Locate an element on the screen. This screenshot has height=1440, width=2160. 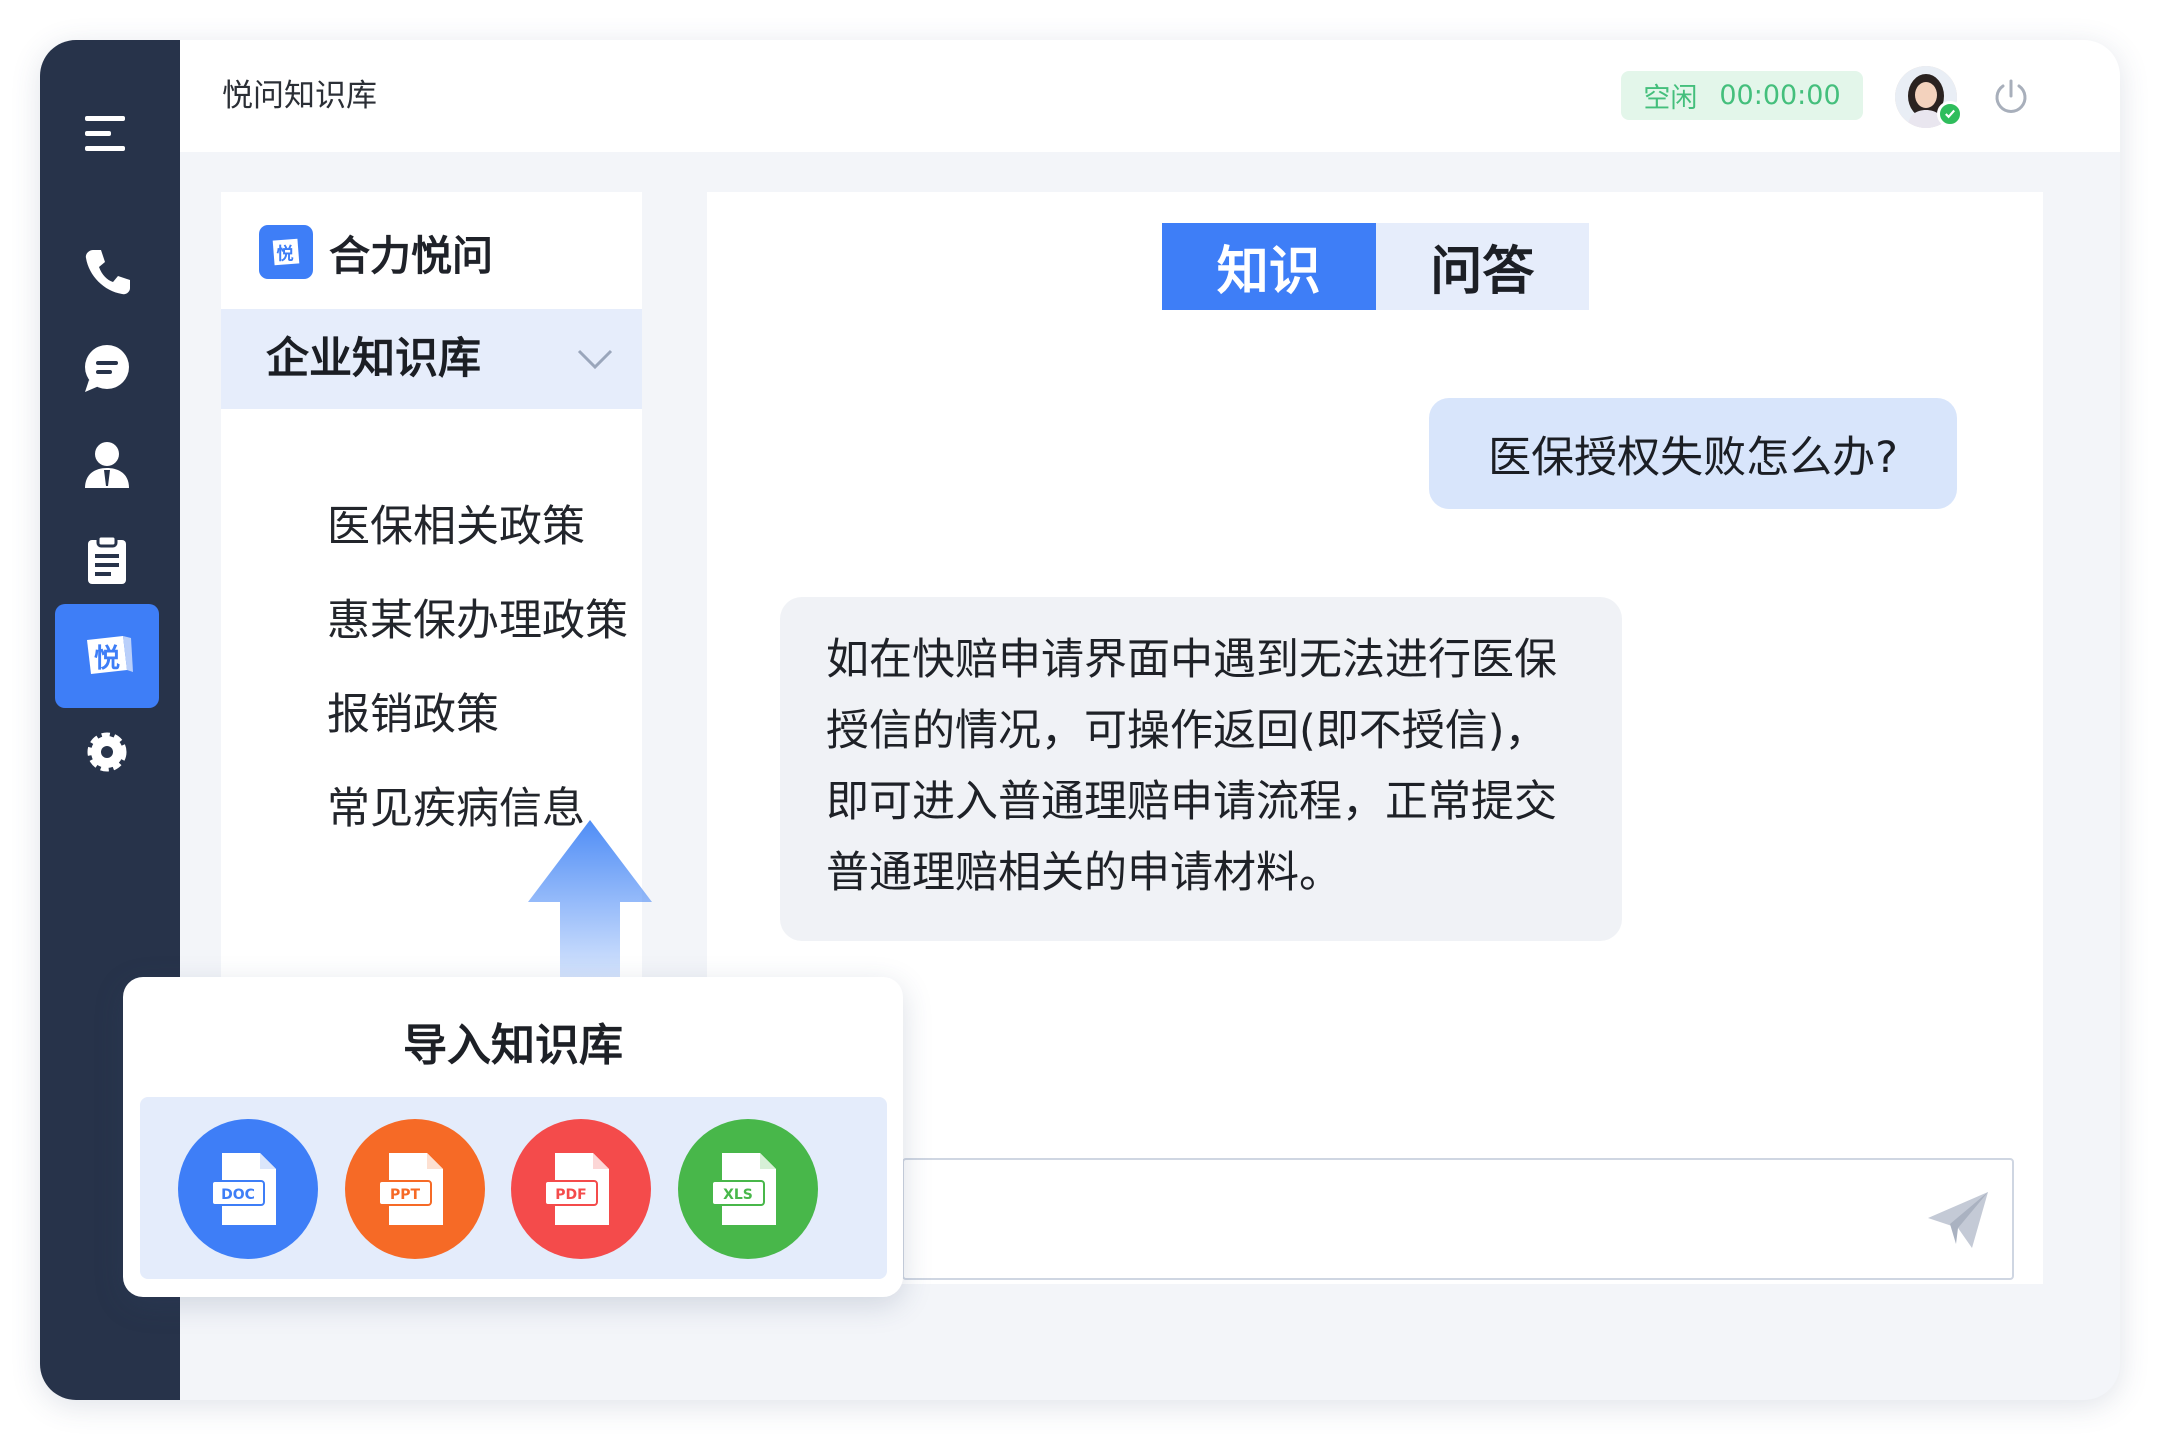
ppt-file-button: PPT is located at coordinates (415, 1189).